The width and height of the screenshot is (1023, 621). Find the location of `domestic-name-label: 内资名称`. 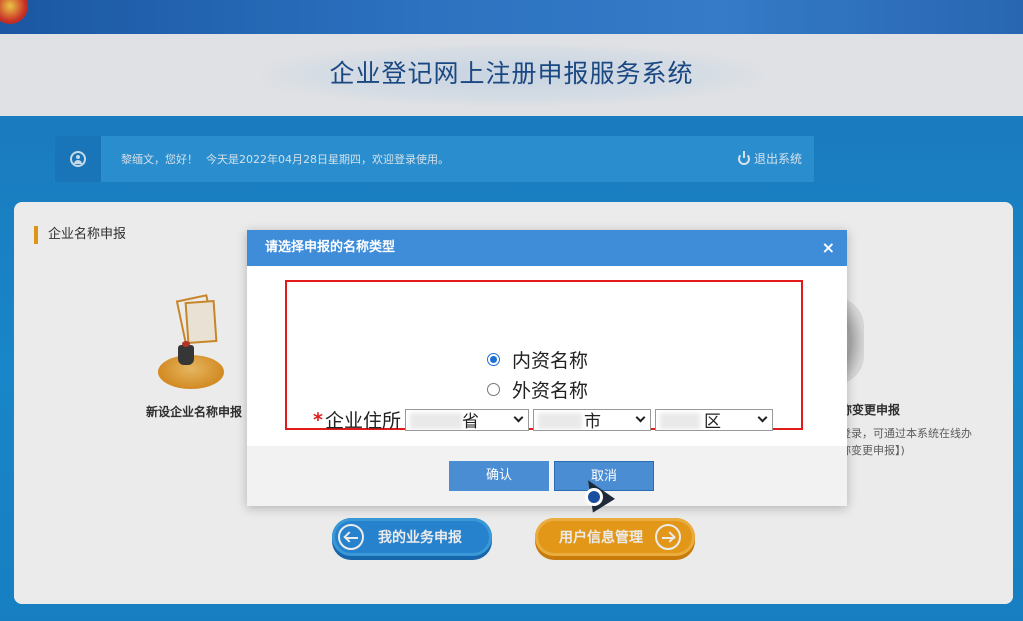

domestic-name-label: 内资名称 is located at coordinates (550, 361).